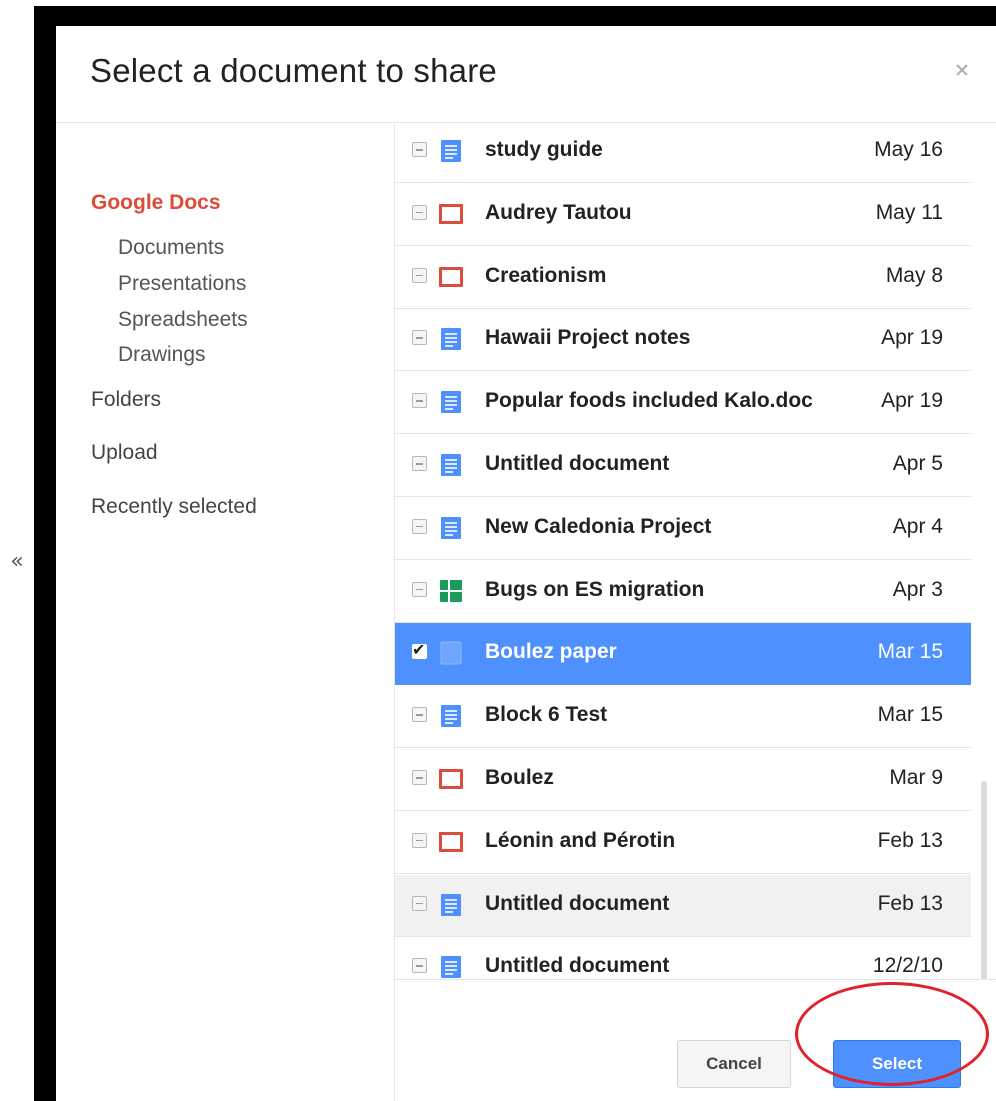  I want to click on close-icon, so click(962, 70).